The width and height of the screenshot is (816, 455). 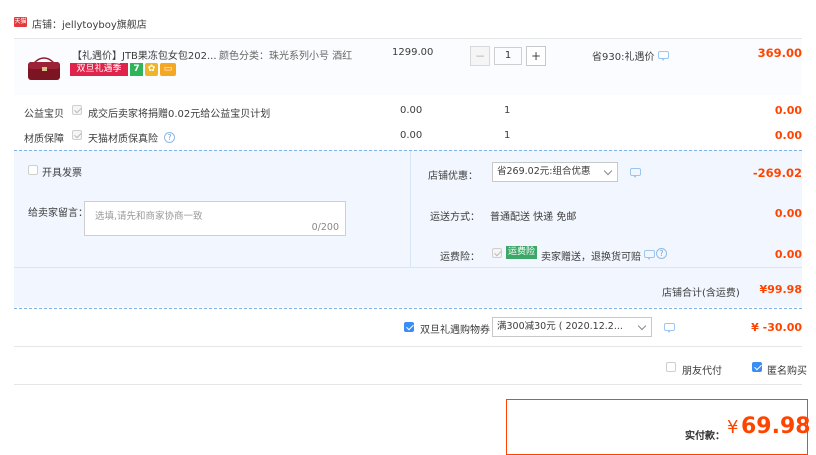 What do you see at coordinates (480, 56) in the screenshot?
I see `quantity-minus-button: −` at bounding box center [480, 56].